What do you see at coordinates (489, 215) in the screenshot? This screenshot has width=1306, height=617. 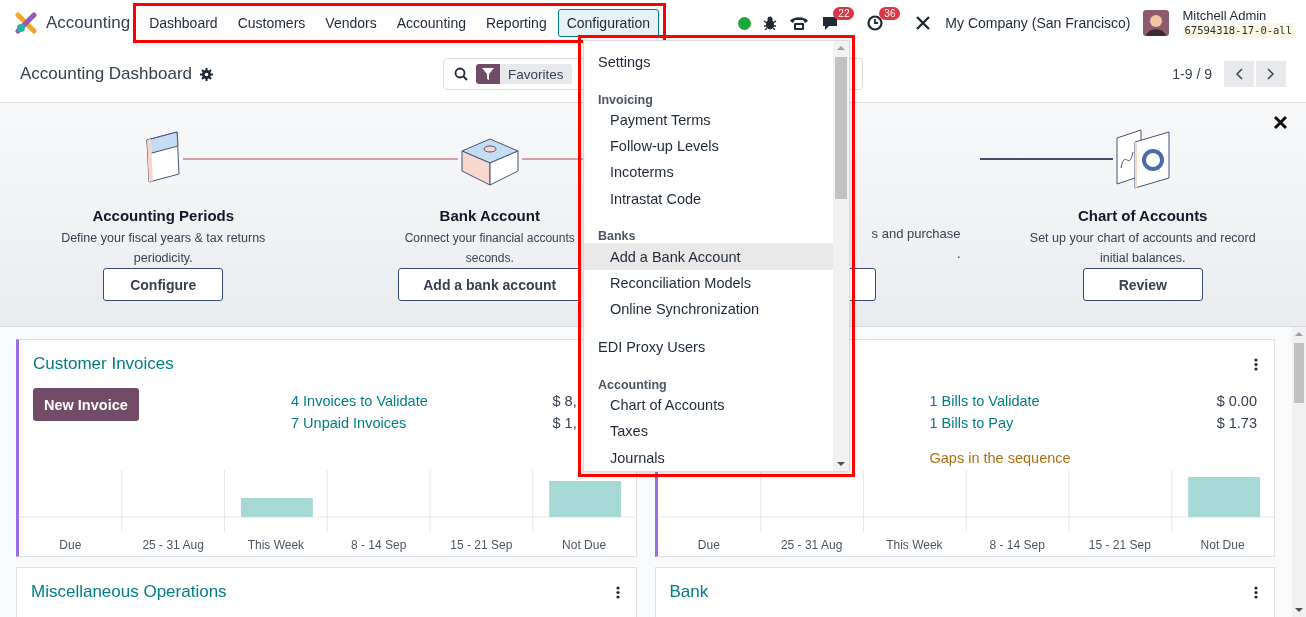 I see `step-title: Bank Account` at bounding box center [489, 215].